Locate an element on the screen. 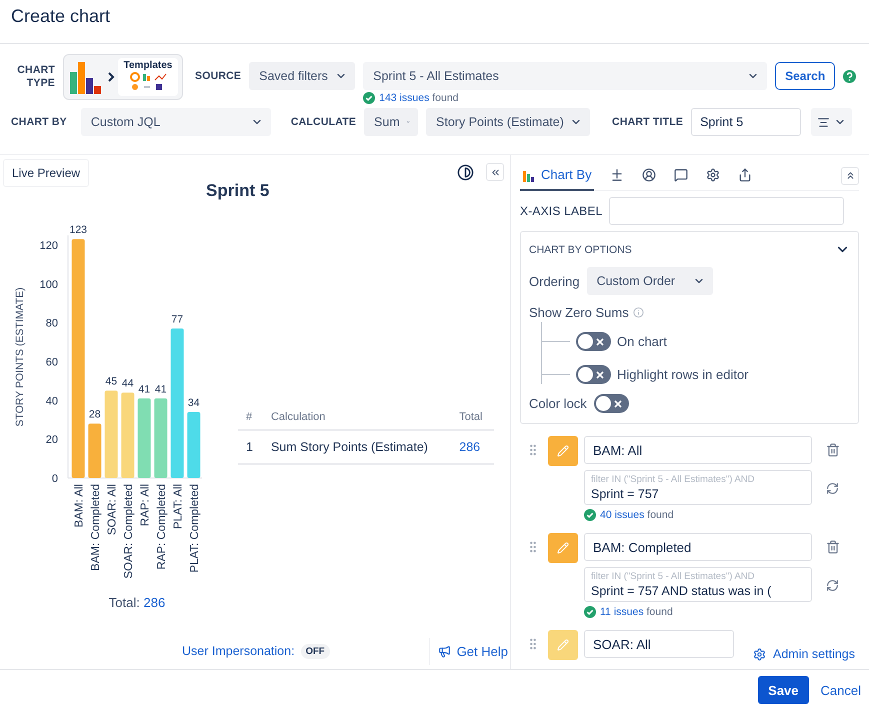 This screenshot has width=869, height=710. field-label: CHART TYPE is located at coordinates (35, 77).